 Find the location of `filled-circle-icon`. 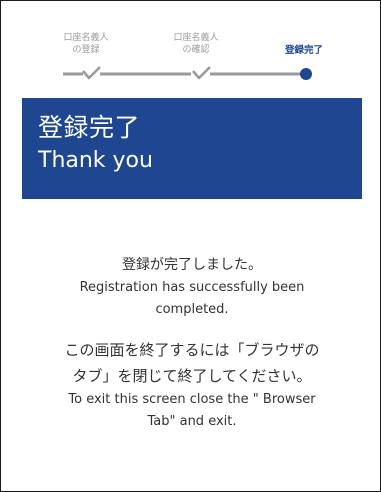

filled-circle-icon is located at coordinates (306, 74).